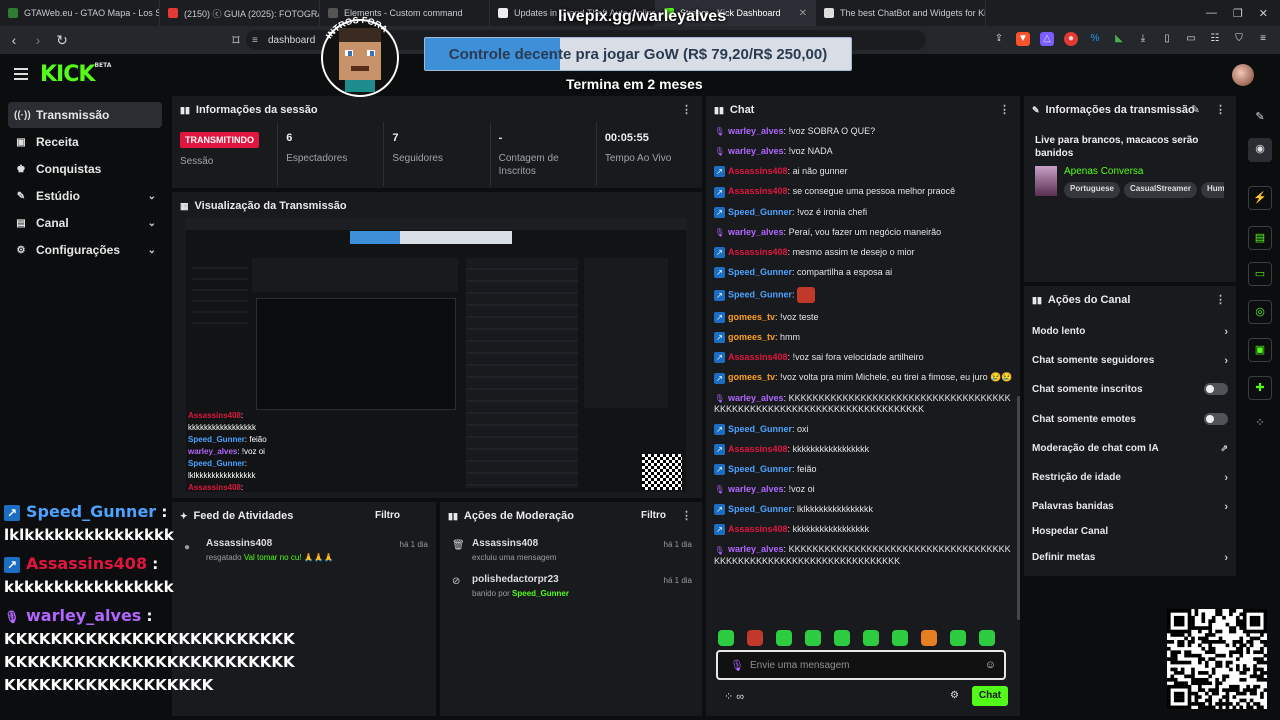 The height and width of the screenshot is (720, 1280). I want to click on channel-action-5: Restrição de idade ›, so click(1130, 478).